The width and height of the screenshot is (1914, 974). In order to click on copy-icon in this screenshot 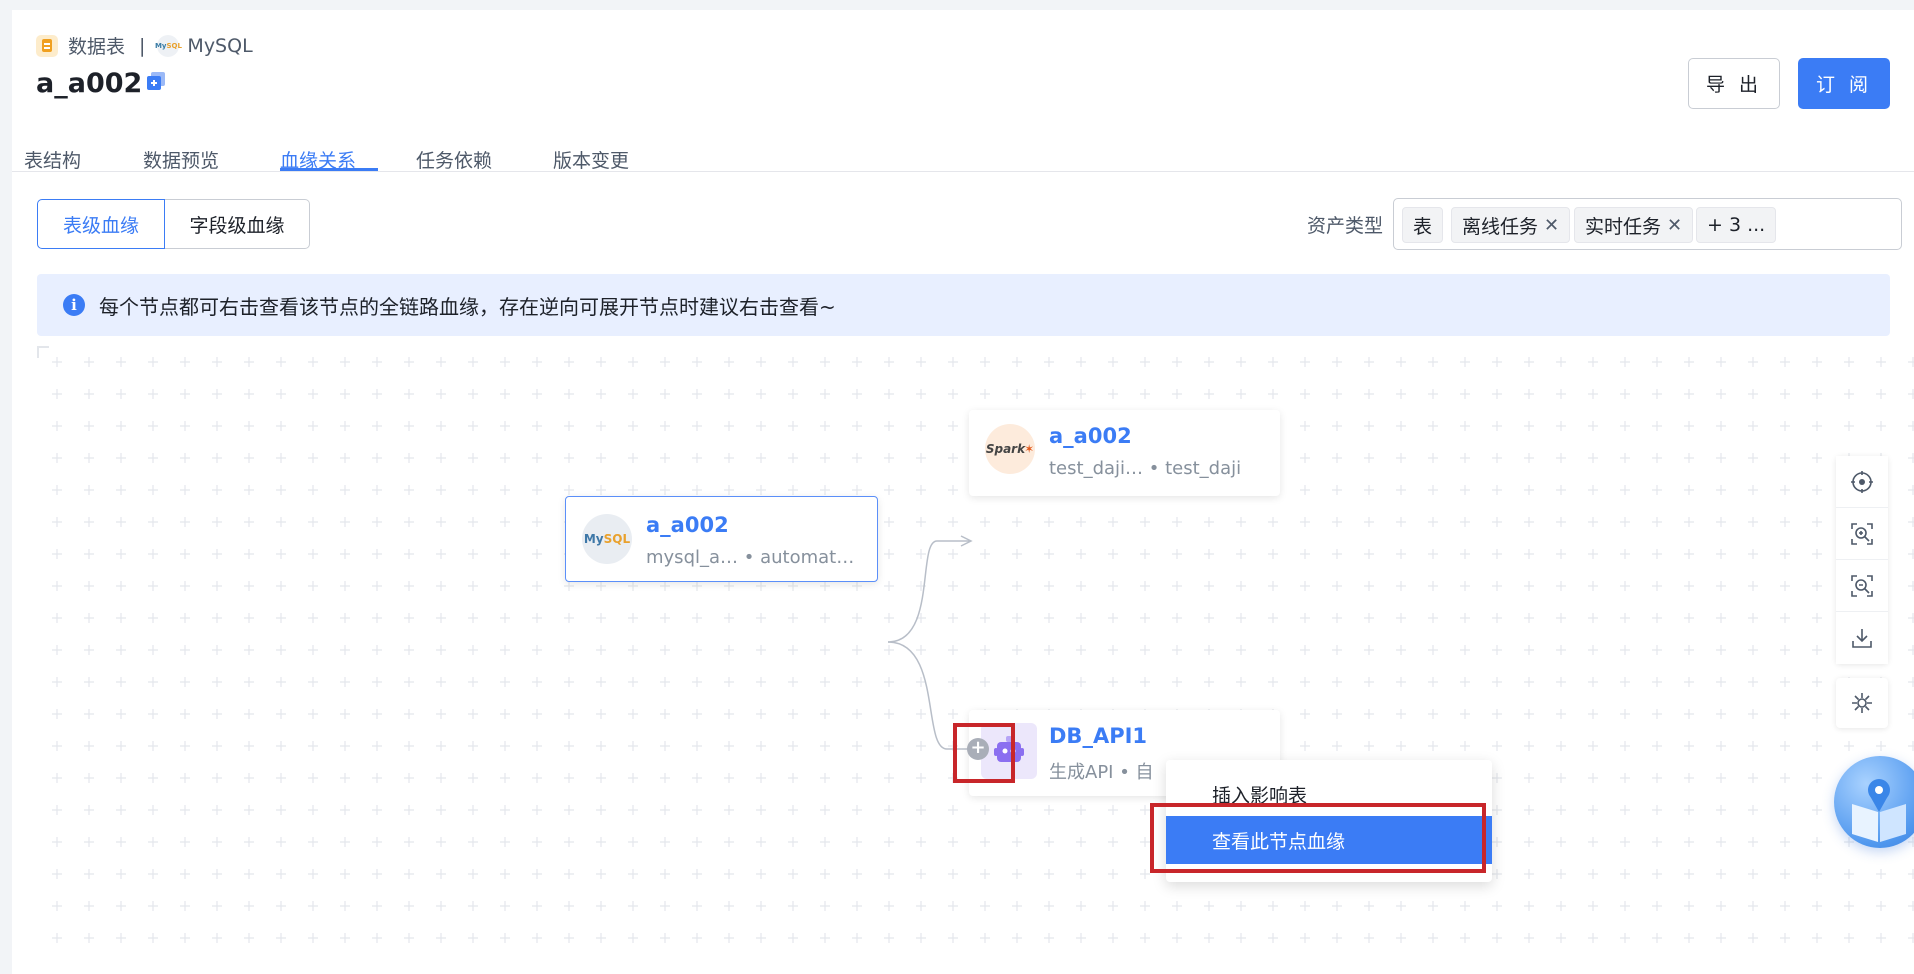, I will do `click(156, 81)`.